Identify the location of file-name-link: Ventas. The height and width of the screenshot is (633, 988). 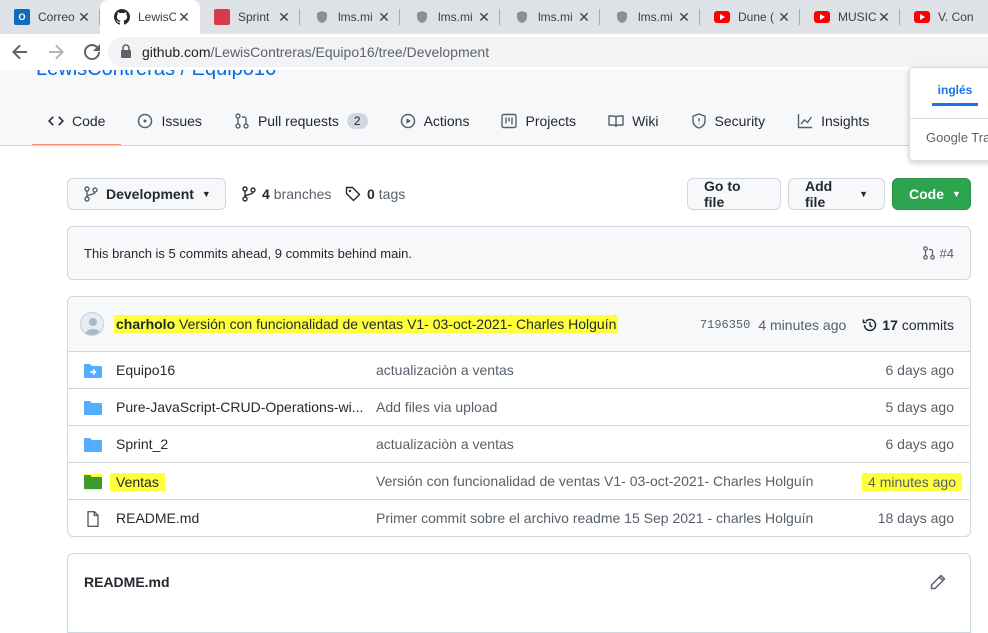
(137, 482).